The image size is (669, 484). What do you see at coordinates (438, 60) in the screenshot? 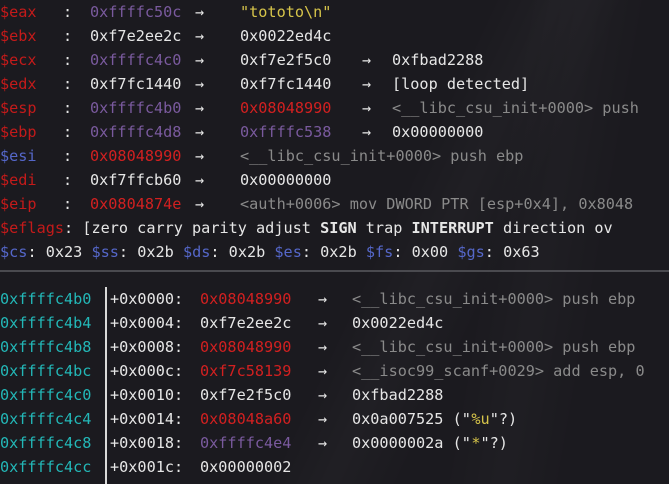
I see `dereference-value: 0xfbad2288` at bounding box center [438, 60].